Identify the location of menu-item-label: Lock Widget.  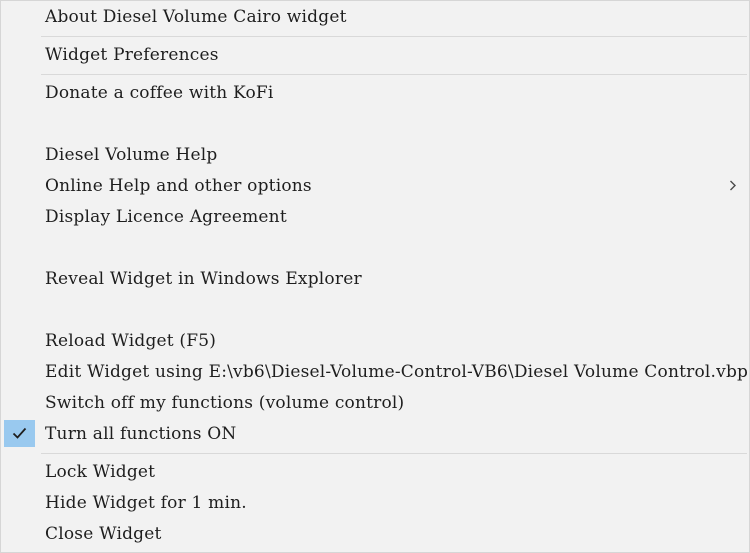
(100, 471).